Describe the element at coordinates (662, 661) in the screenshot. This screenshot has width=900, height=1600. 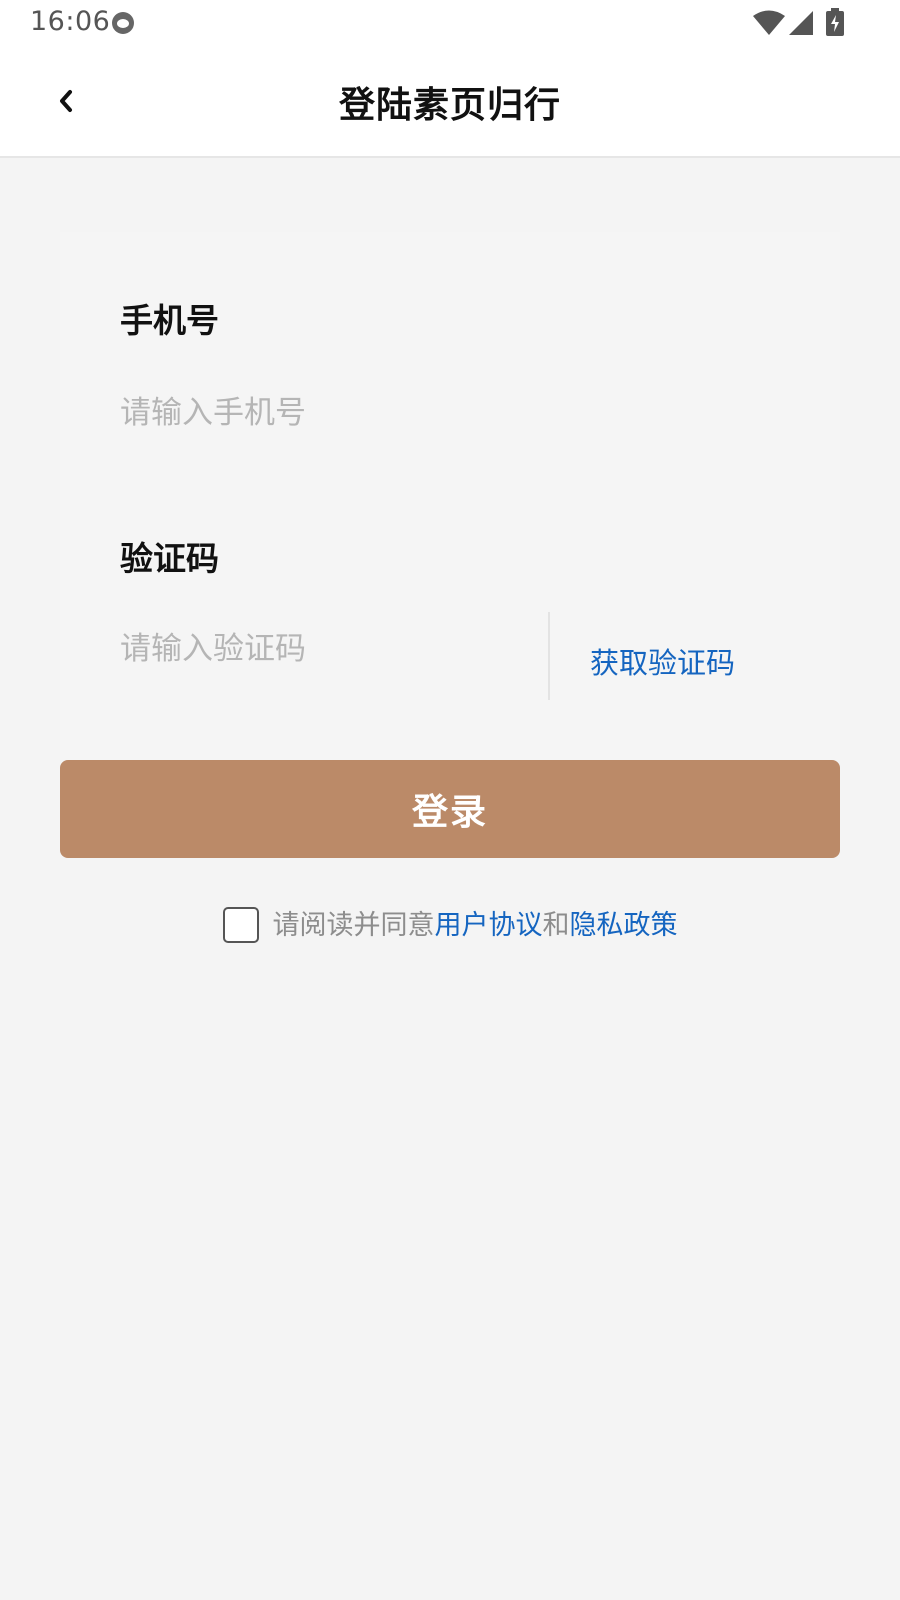
I see `get-code-button: 获取验证码` at that location.